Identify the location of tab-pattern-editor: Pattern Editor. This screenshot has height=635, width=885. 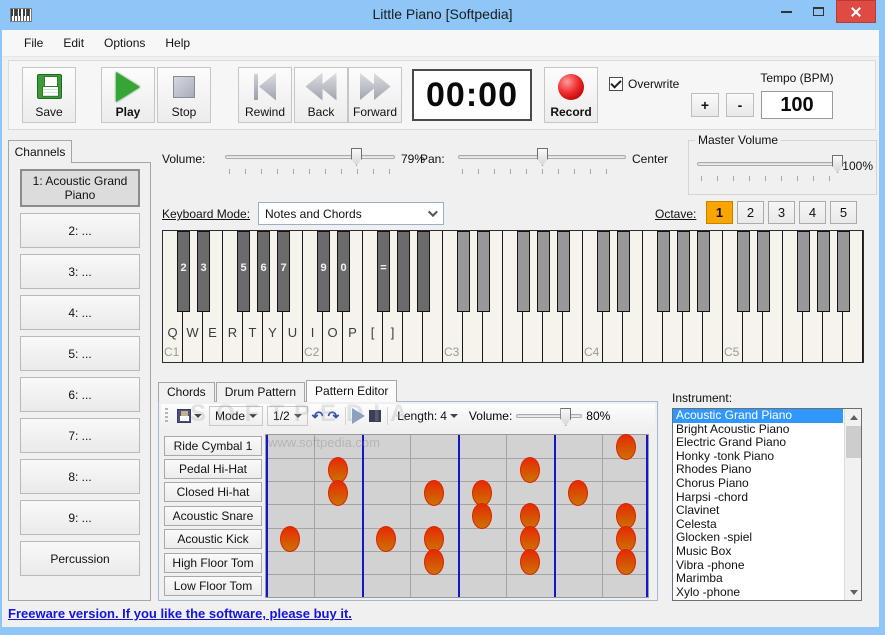
(352, 391).